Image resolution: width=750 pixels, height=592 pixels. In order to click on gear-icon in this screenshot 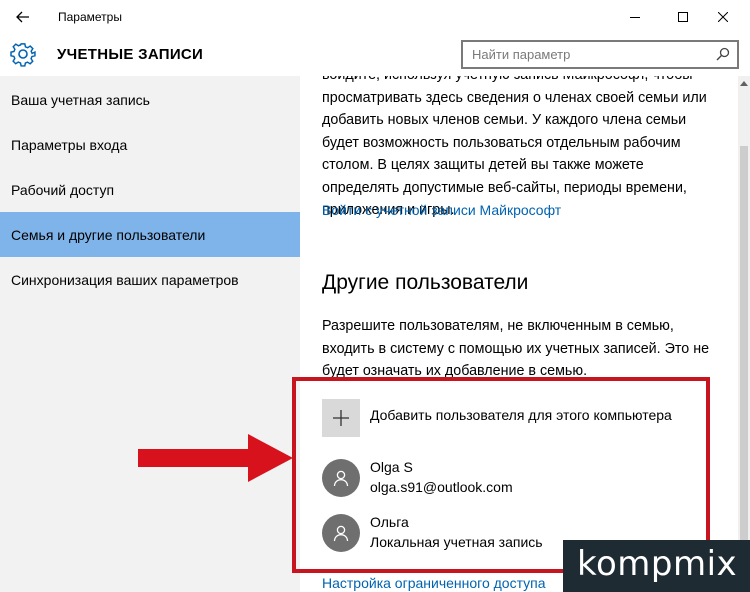, I will do `click(23, 55)`.